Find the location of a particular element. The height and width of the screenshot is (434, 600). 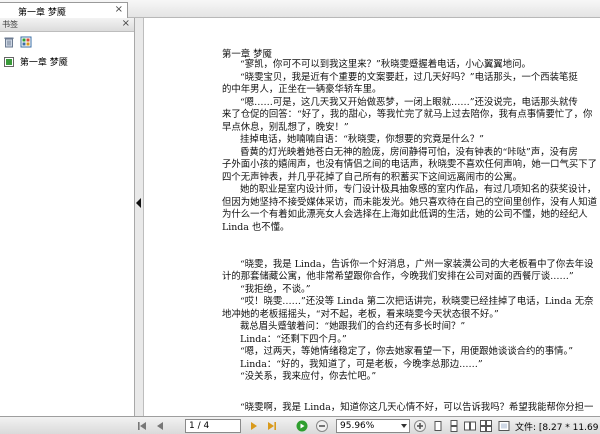

panel-close-icon: × is located at coordinates (126, 23).